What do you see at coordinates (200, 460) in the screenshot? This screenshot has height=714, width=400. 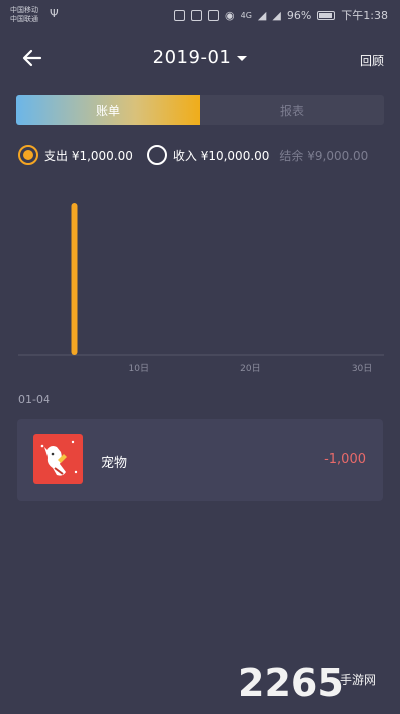 I see `list-item: 宠物 -1,000` at bounding box center [200, 460].